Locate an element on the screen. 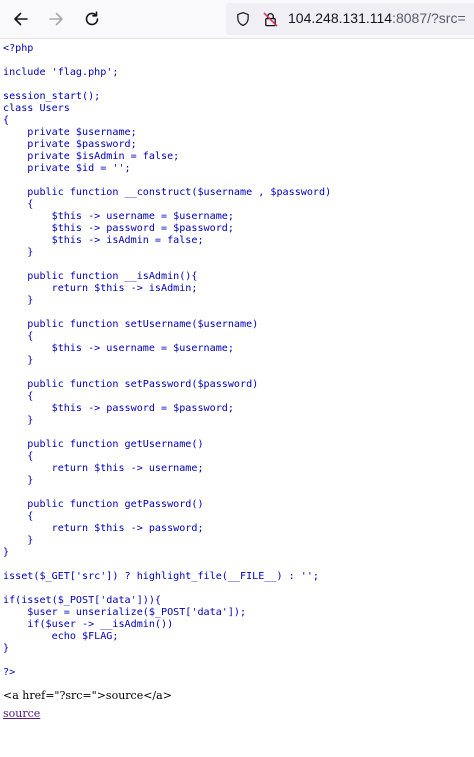  code-line: private $isAdmin = false; is located at coordinates (91, 156).